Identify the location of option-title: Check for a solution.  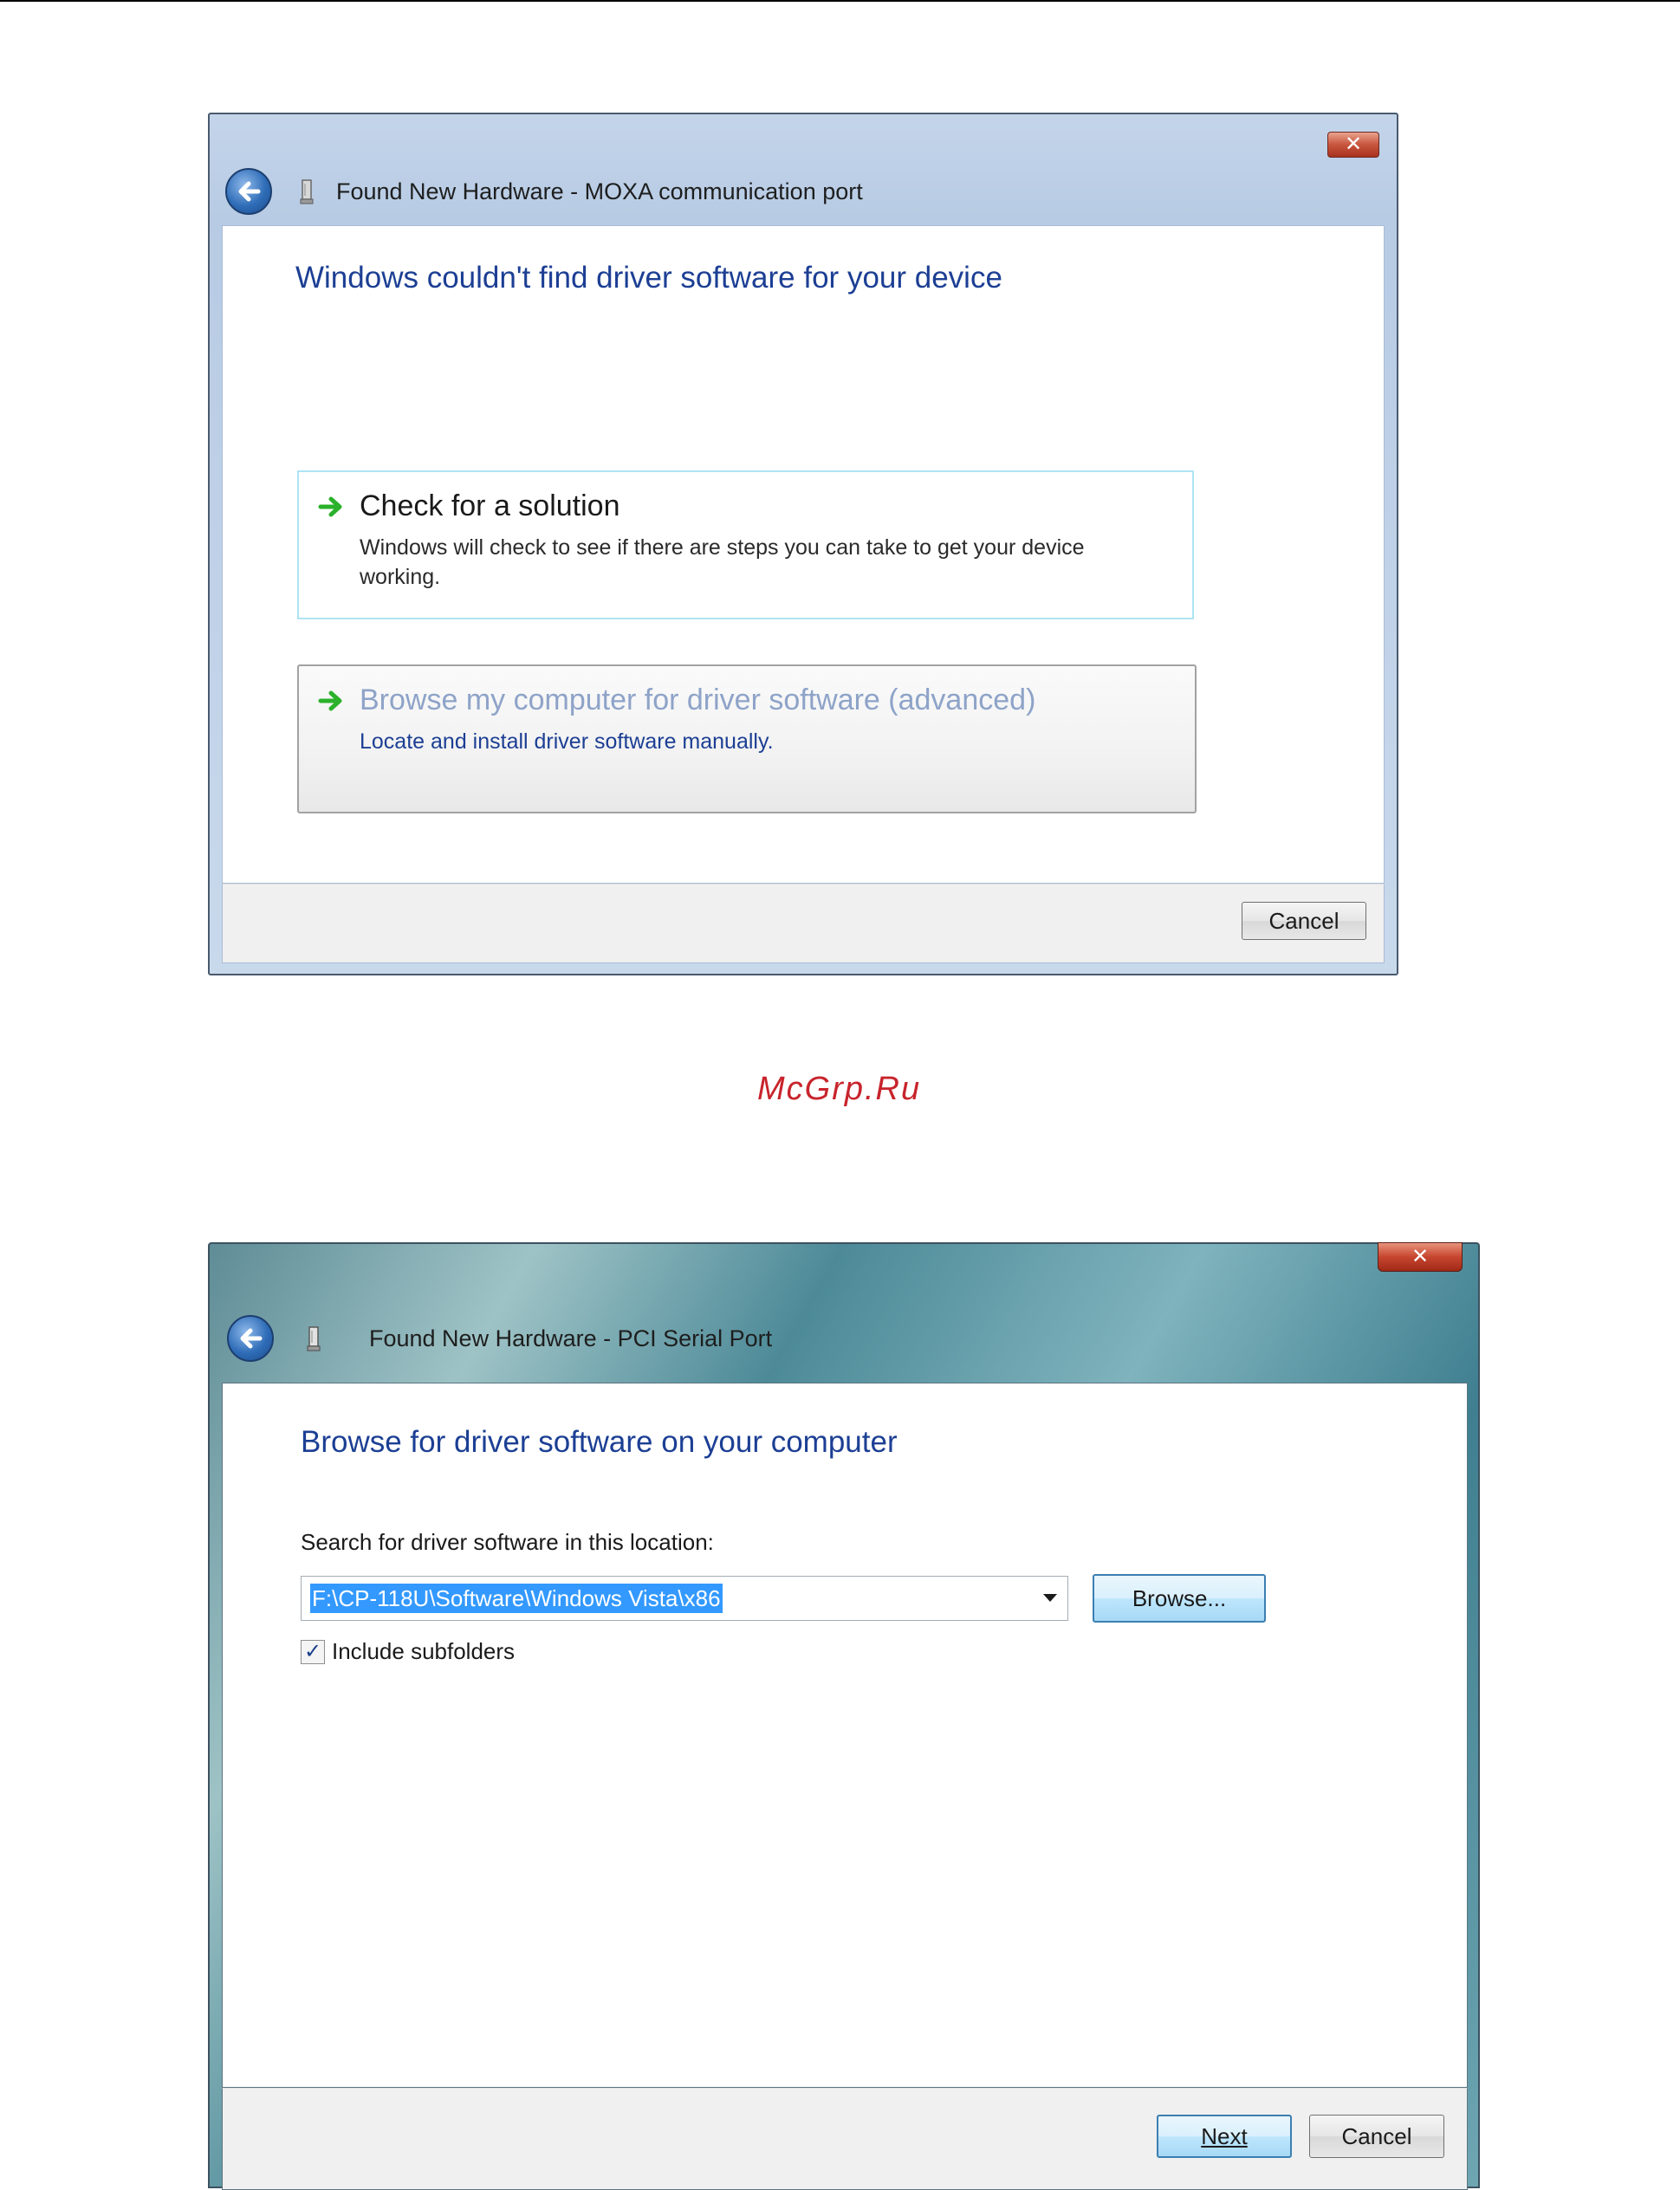
(490, 506).